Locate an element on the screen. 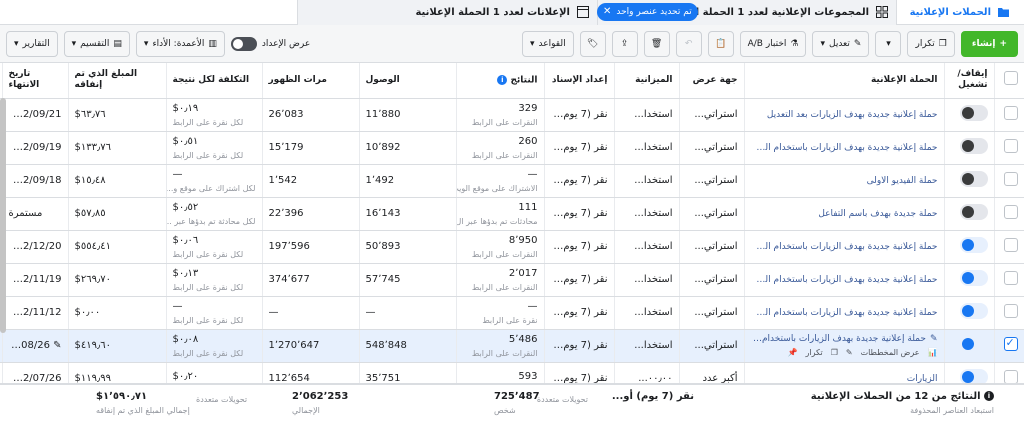 This screenshot has width=1024, height=433. view-setup-switch is located at coordinates (243, 43).